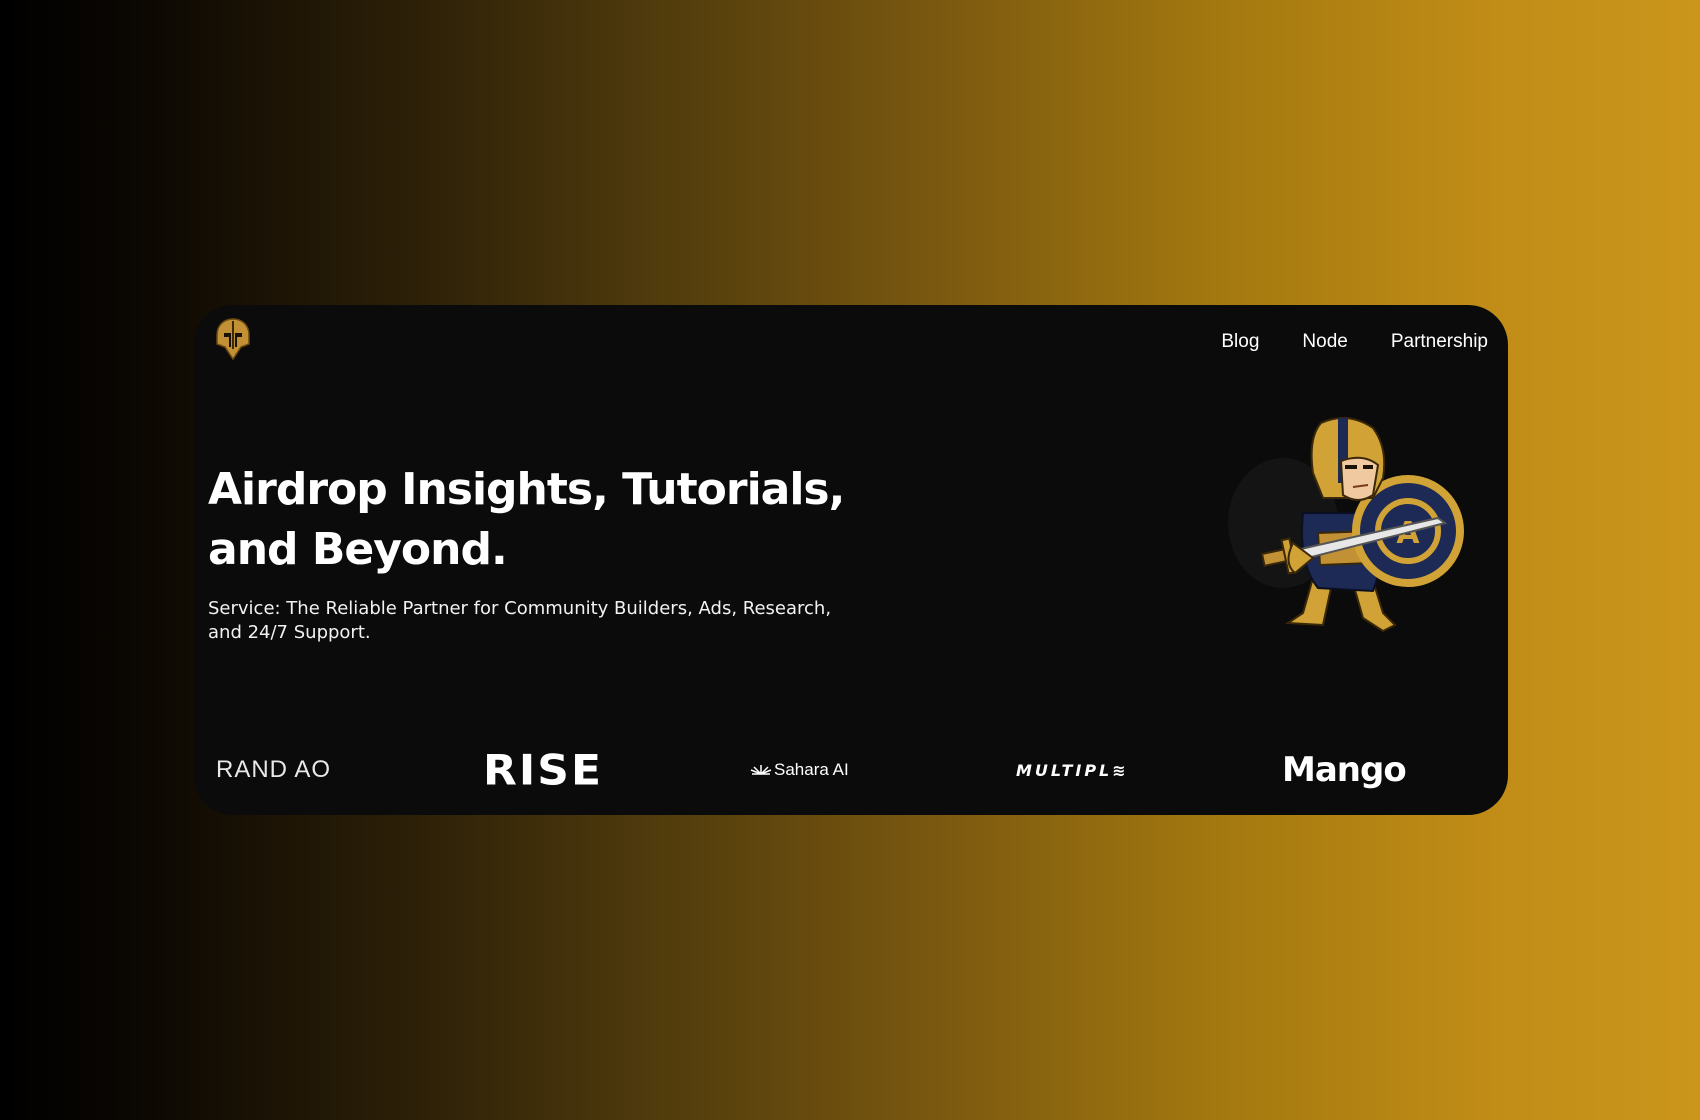 The height and width of the screenshot is (1120, 1700). I want to click on partner-mango-logo: Mango, so click(1344, 770).